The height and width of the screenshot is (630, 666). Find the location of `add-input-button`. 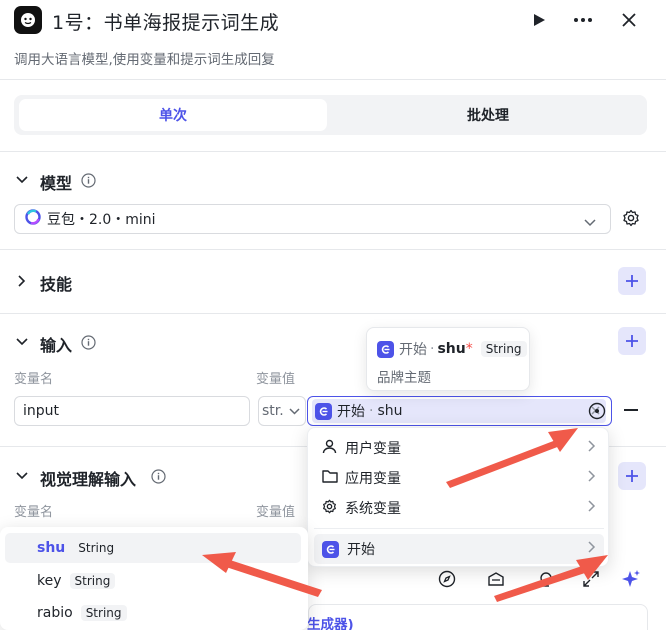

add-input-button is located at coordinates (632, 341).